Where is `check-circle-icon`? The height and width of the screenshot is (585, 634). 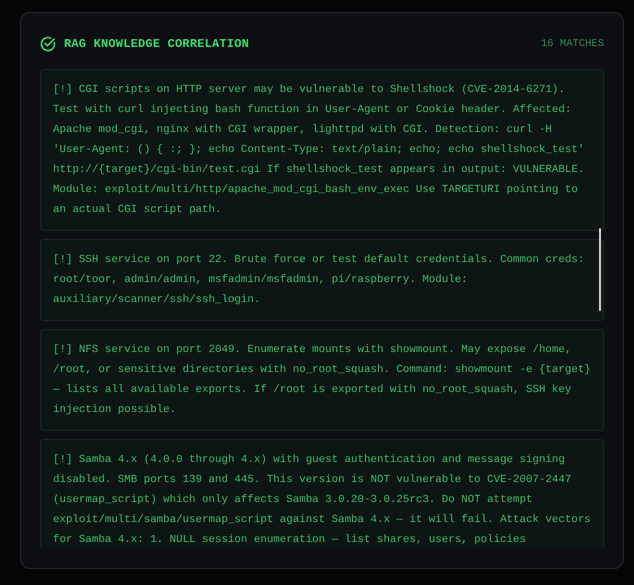 check-circle-icon is located at coordinates (48, 44).